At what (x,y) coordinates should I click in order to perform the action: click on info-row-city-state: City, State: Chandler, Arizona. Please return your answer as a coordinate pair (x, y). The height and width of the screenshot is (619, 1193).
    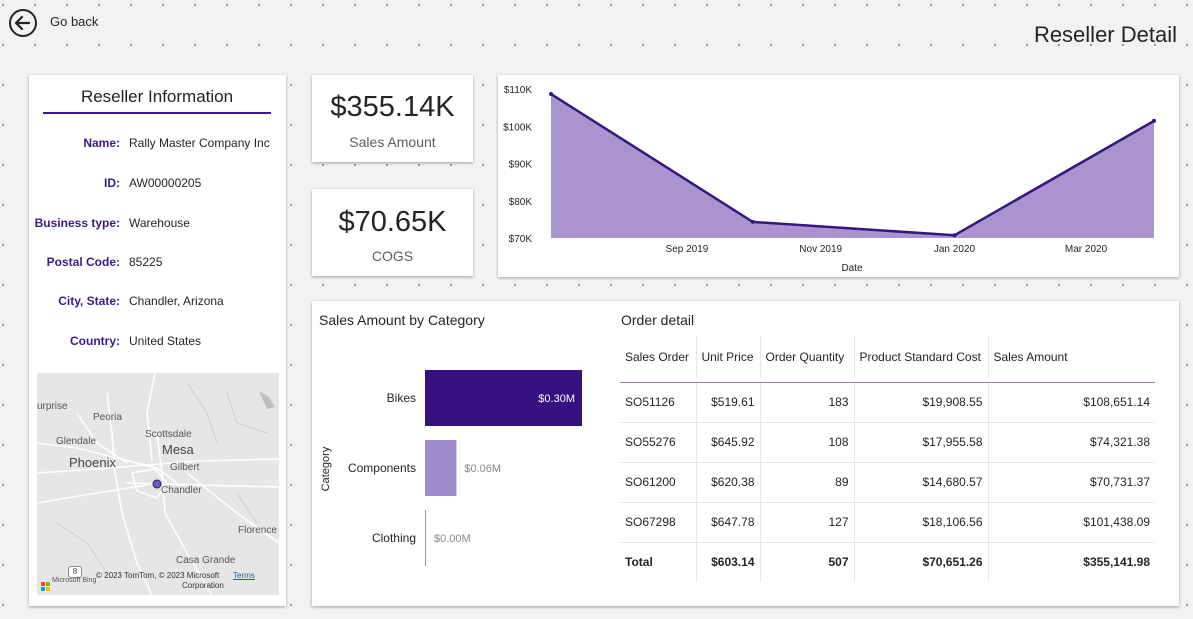
    Looking at the image, I should click on (157, 304).